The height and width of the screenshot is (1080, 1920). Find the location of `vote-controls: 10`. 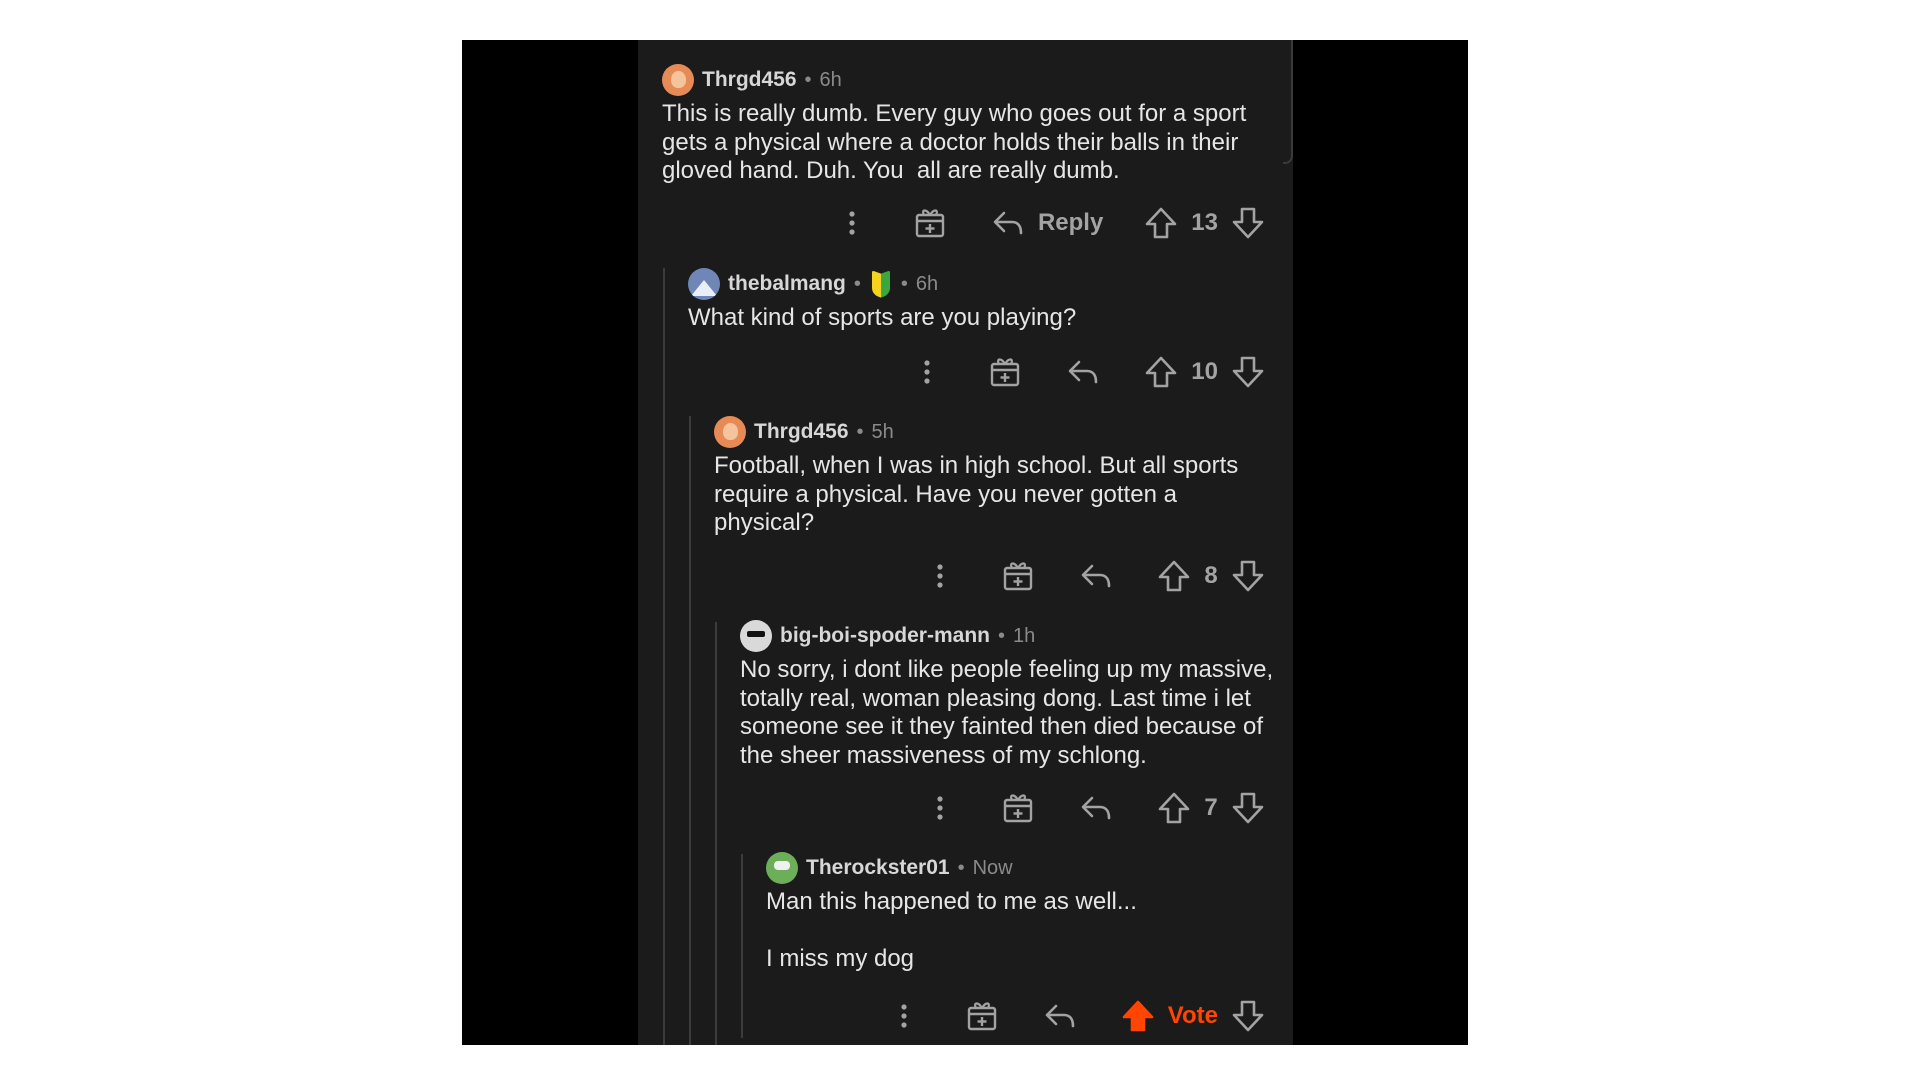

vote-controls: 10 is located at coordinates (1204, 372).